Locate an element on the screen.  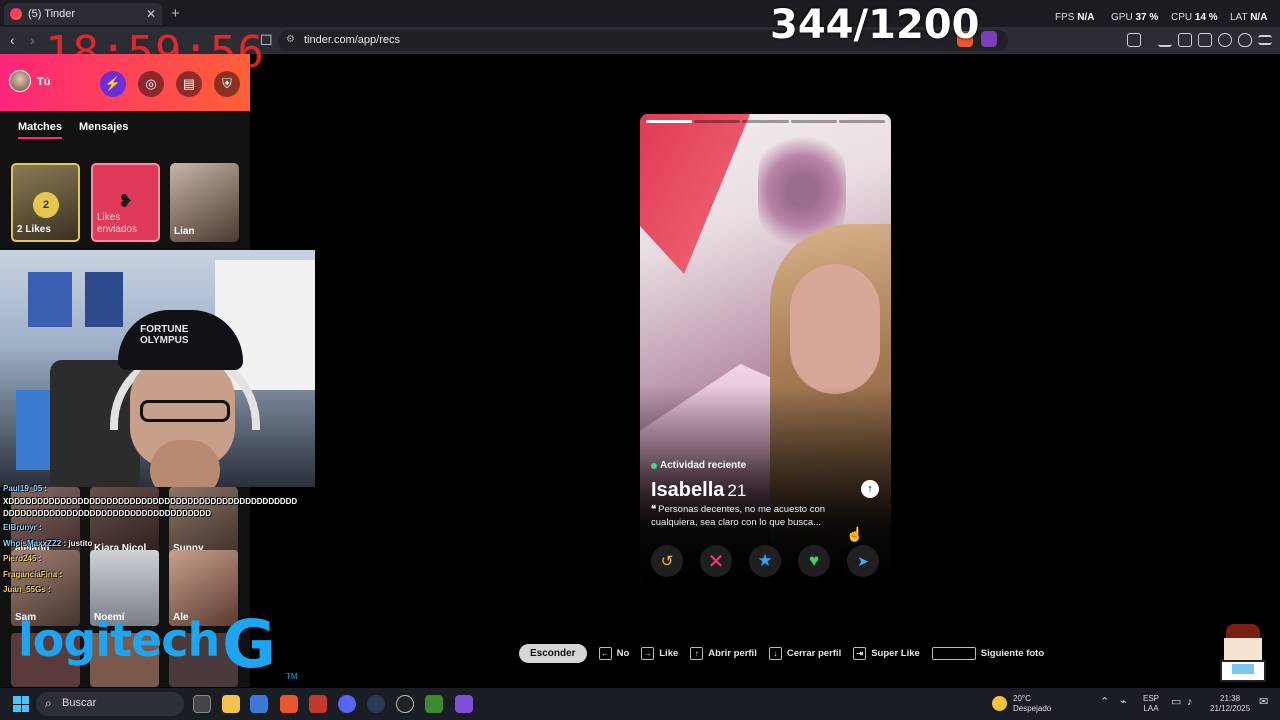
clock-tray: 21:38 21/12/2025 is located at coordinates (1230, 704).